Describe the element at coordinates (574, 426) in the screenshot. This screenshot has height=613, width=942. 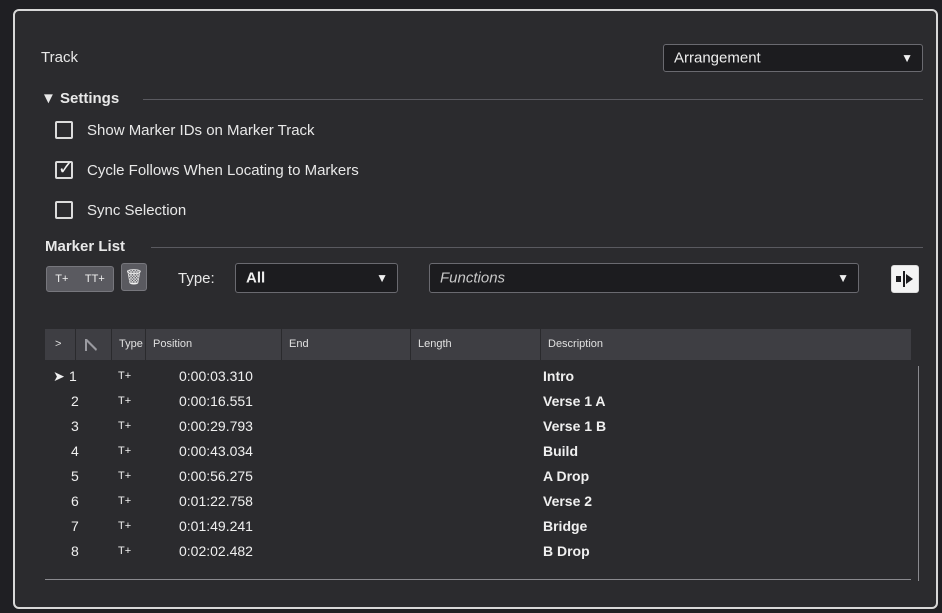
I see `marker-description: Verse 1 B` at that location.